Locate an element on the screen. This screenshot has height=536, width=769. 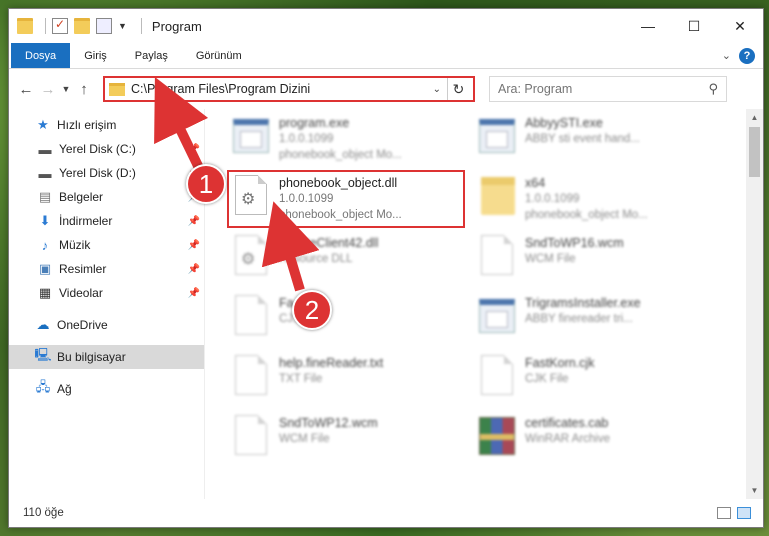
search-icon: ⚲ is located at coordinates (713, 89).